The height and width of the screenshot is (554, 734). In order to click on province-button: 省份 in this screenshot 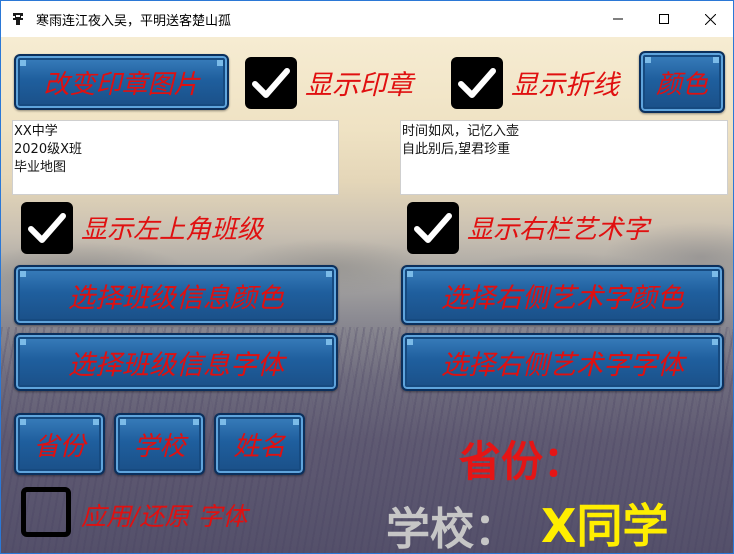, I will do `click(59, 444)`.